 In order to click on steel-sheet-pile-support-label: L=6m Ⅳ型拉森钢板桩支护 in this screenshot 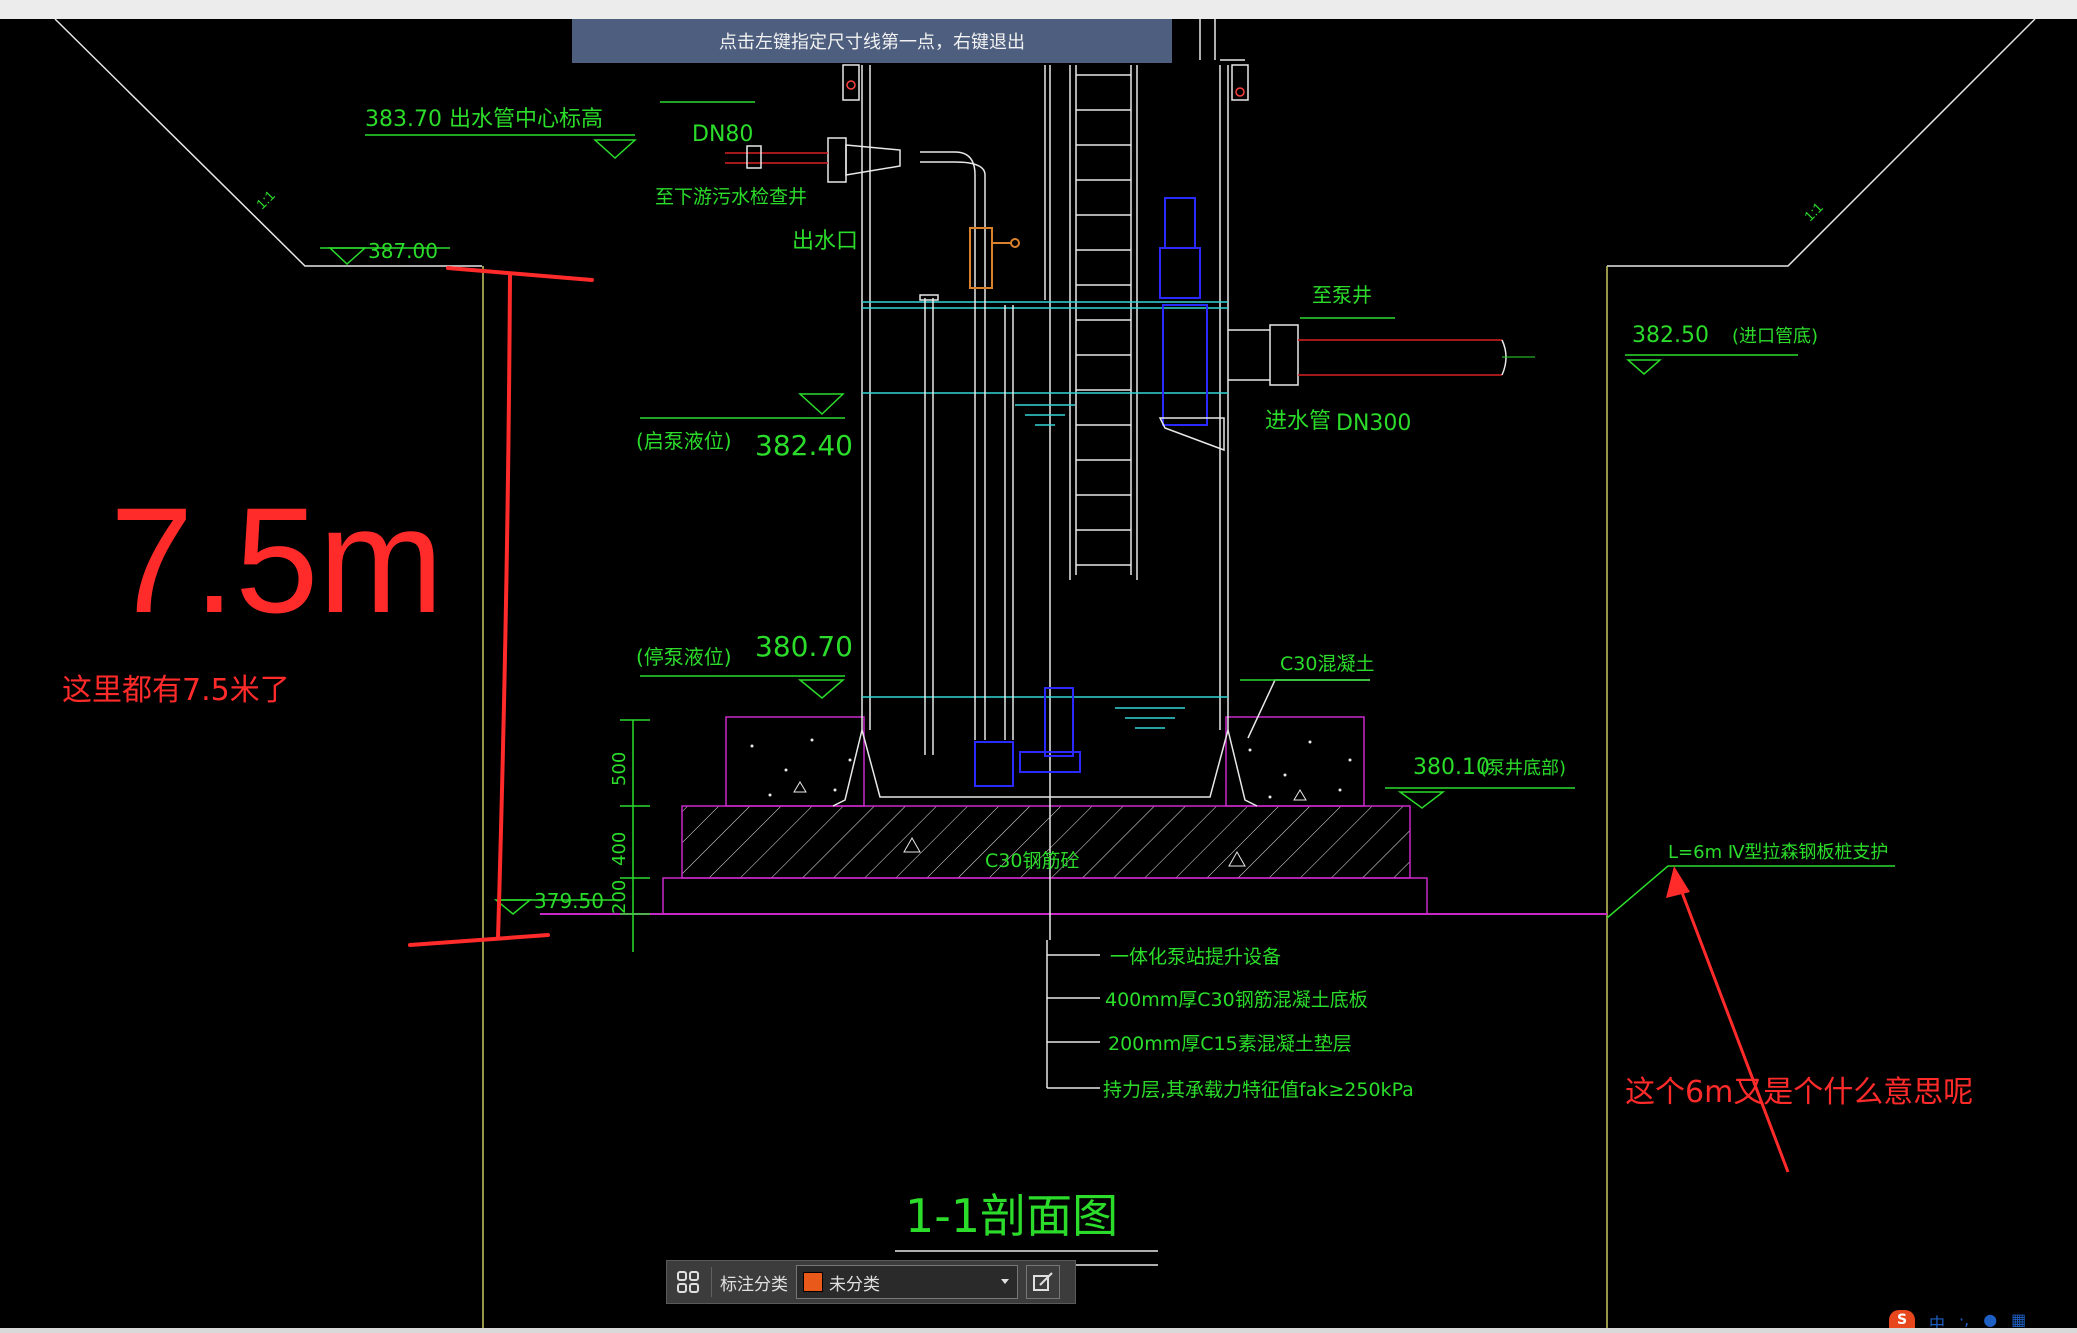, I will do `click(1778, 852)`.